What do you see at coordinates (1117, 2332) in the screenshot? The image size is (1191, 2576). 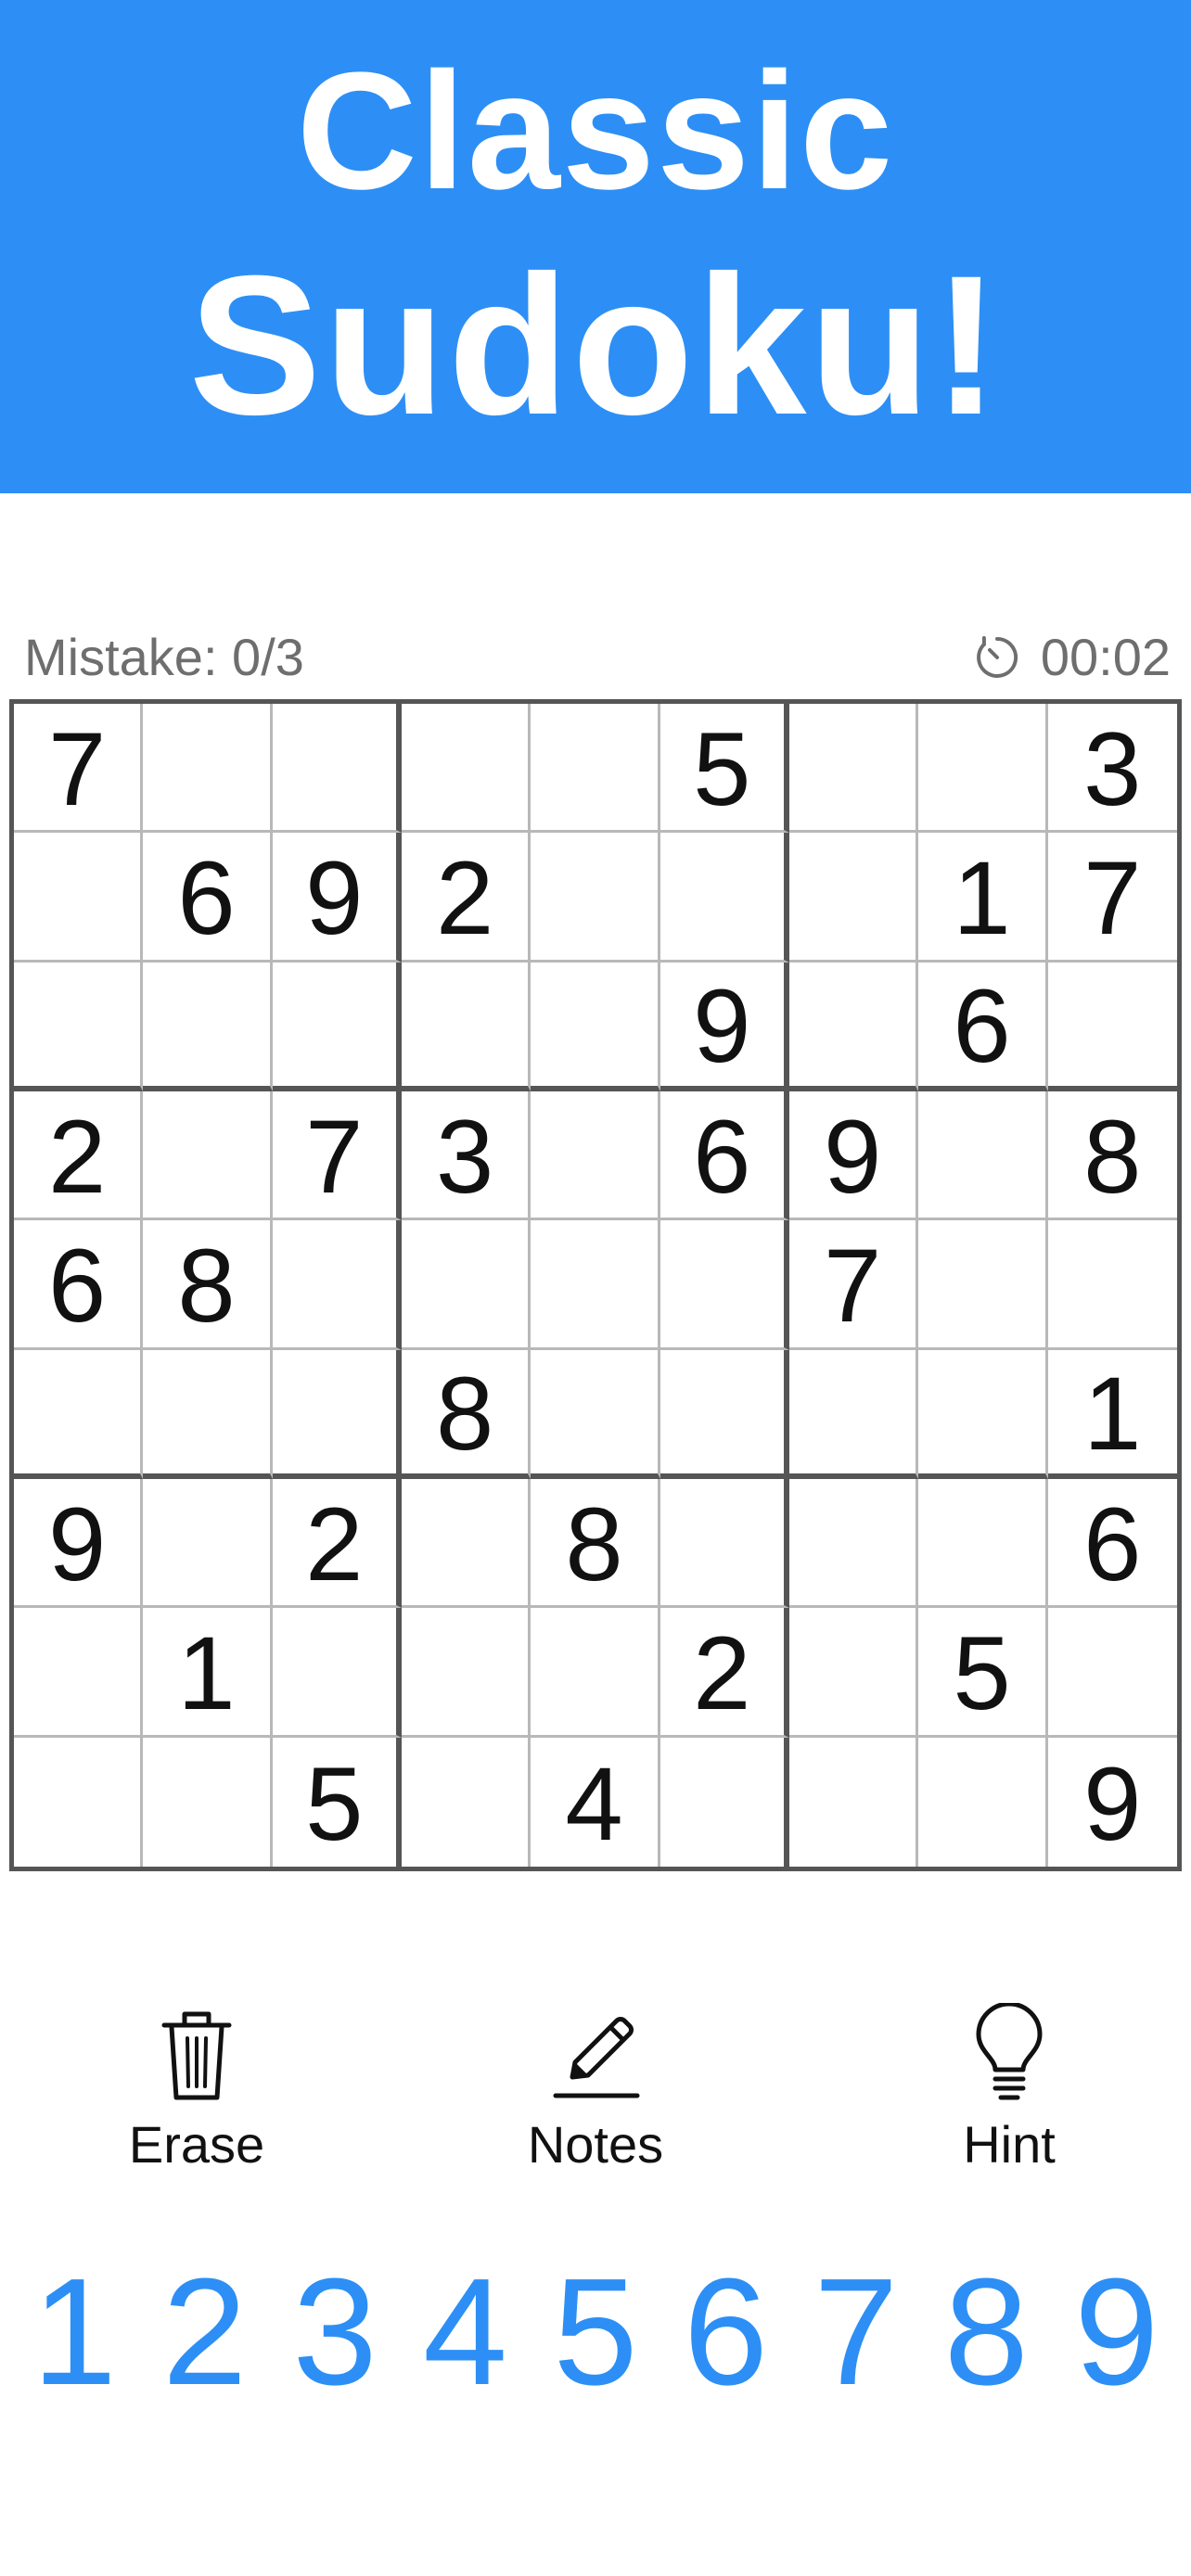 I see `number-key-9: 9` at bounding box center [1117, 2332].